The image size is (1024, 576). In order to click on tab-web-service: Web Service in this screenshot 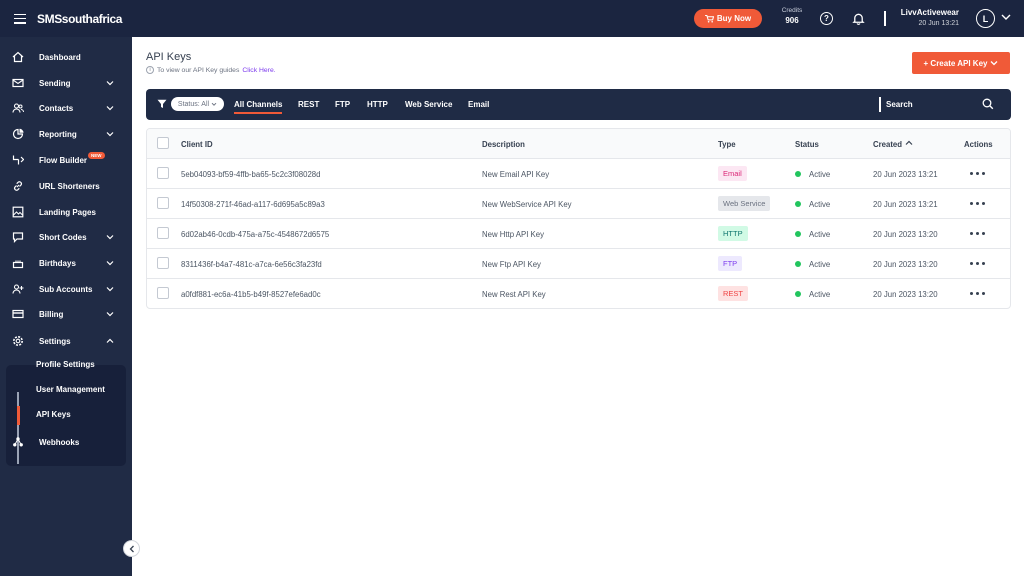, I will do `click(428, 104)`.